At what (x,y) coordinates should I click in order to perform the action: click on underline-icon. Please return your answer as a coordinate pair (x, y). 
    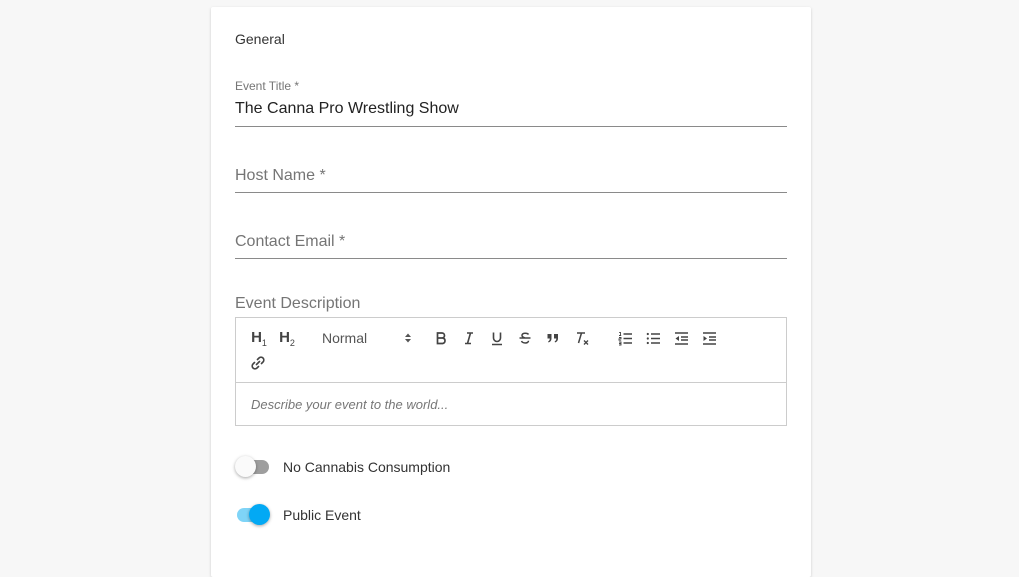
    Looking at the image, I should click on (497, 338).